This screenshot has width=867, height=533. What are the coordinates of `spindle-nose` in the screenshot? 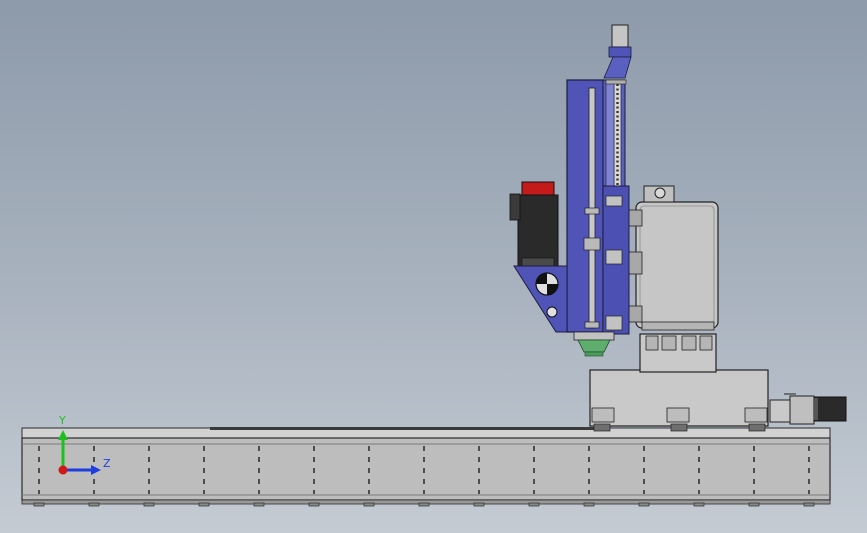 It's located at (594, 344).